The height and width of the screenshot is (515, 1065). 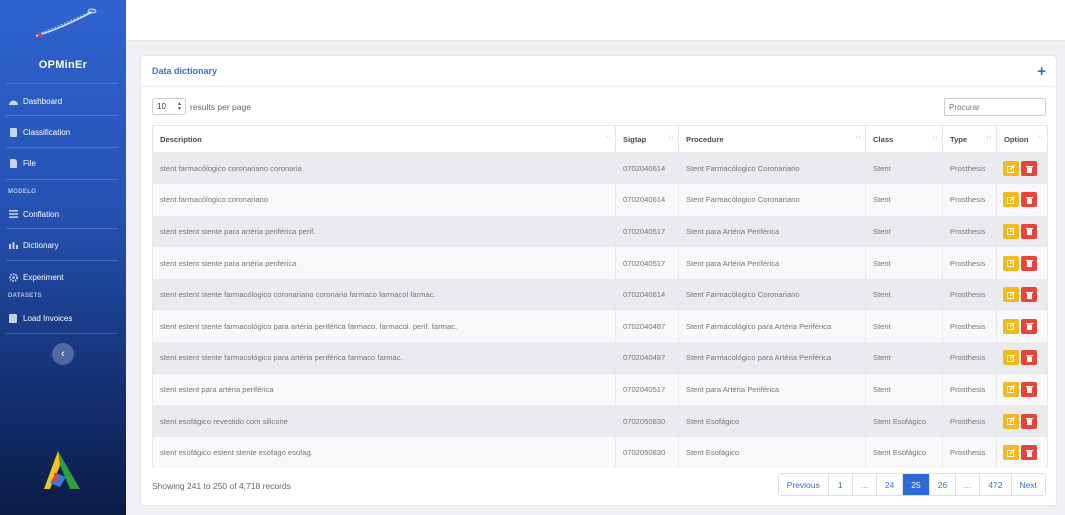 I want to click on pagination: Previous 1... 24 25 26... 472 Next, so click(x=911, y=484).